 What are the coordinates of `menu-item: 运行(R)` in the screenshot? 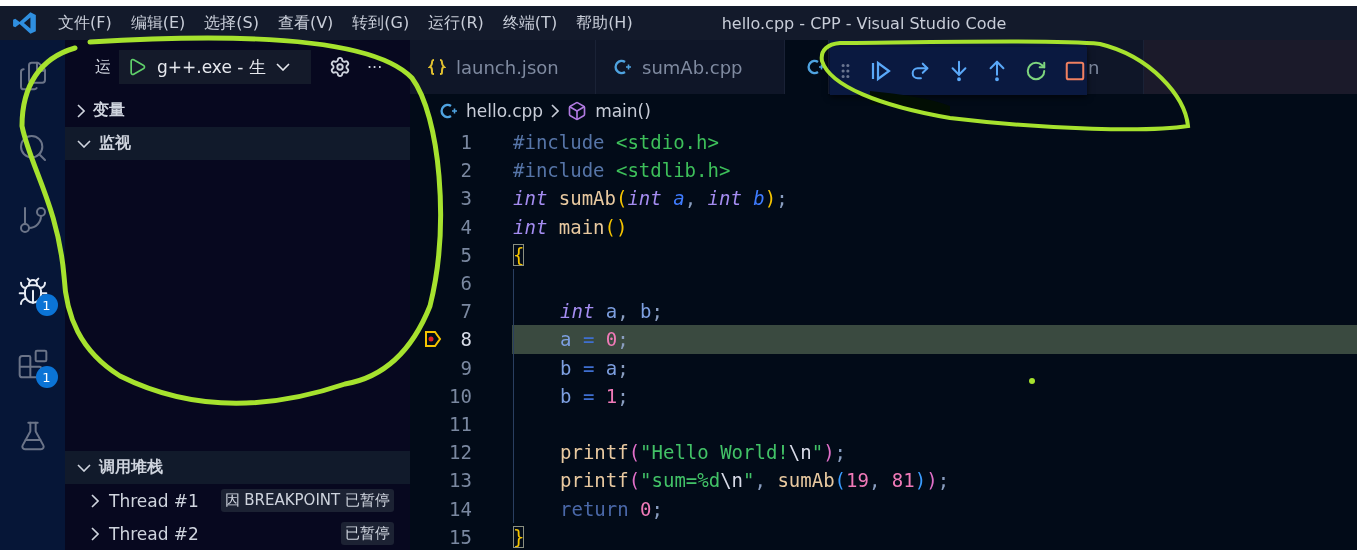 It's located at (456, 23).